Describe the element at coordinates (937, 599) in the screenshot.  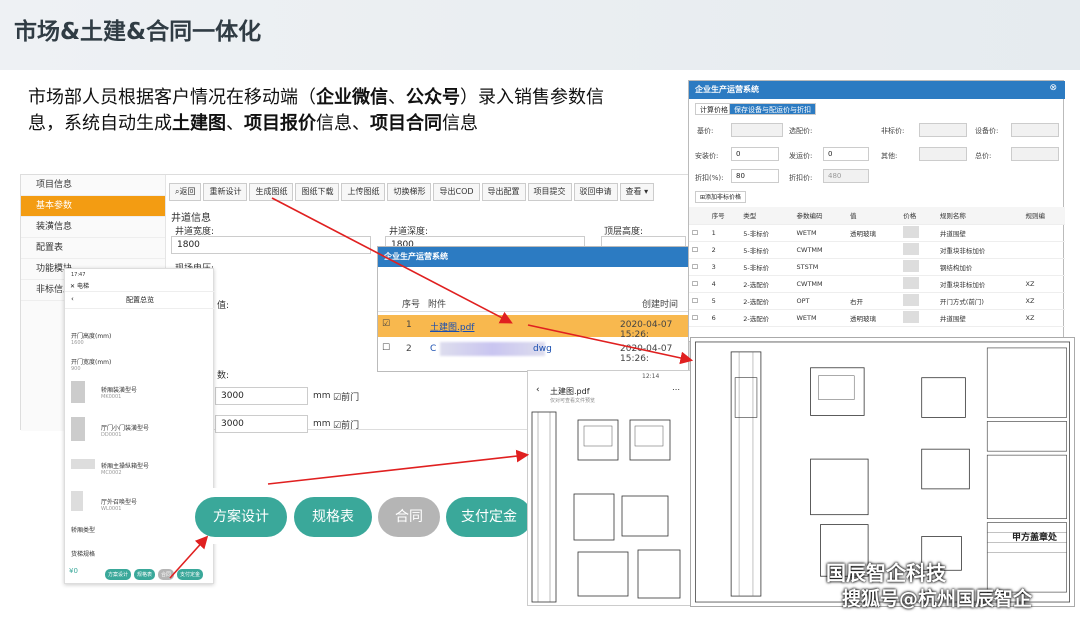
I see `watermark-line2: 搜狐号@杭州国辰智企` at that location.